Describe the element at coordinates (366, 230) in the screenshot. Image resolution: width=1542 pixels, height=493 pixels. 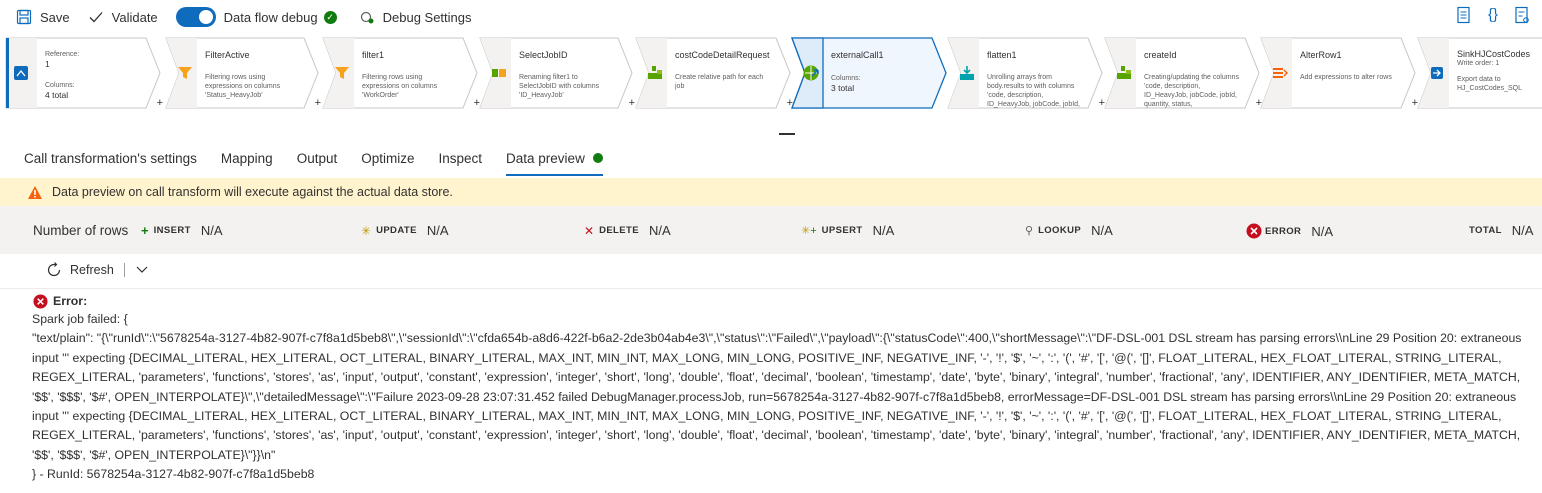
I see `update-icon: ✳` at that location.